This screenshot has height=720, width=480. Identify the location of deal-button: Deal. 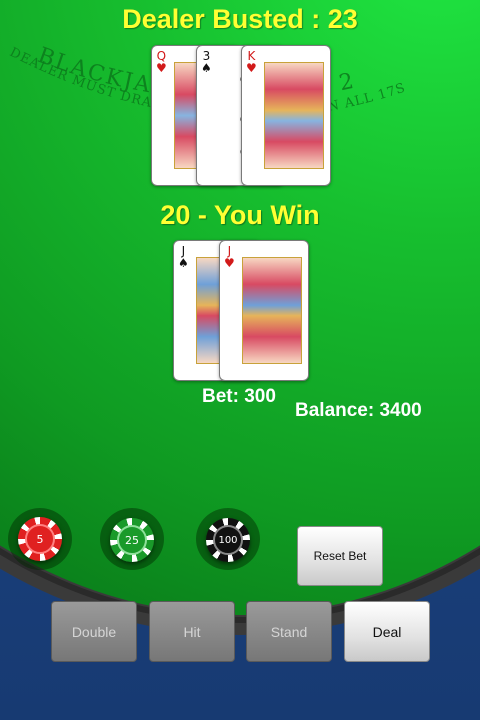
(387, 631).